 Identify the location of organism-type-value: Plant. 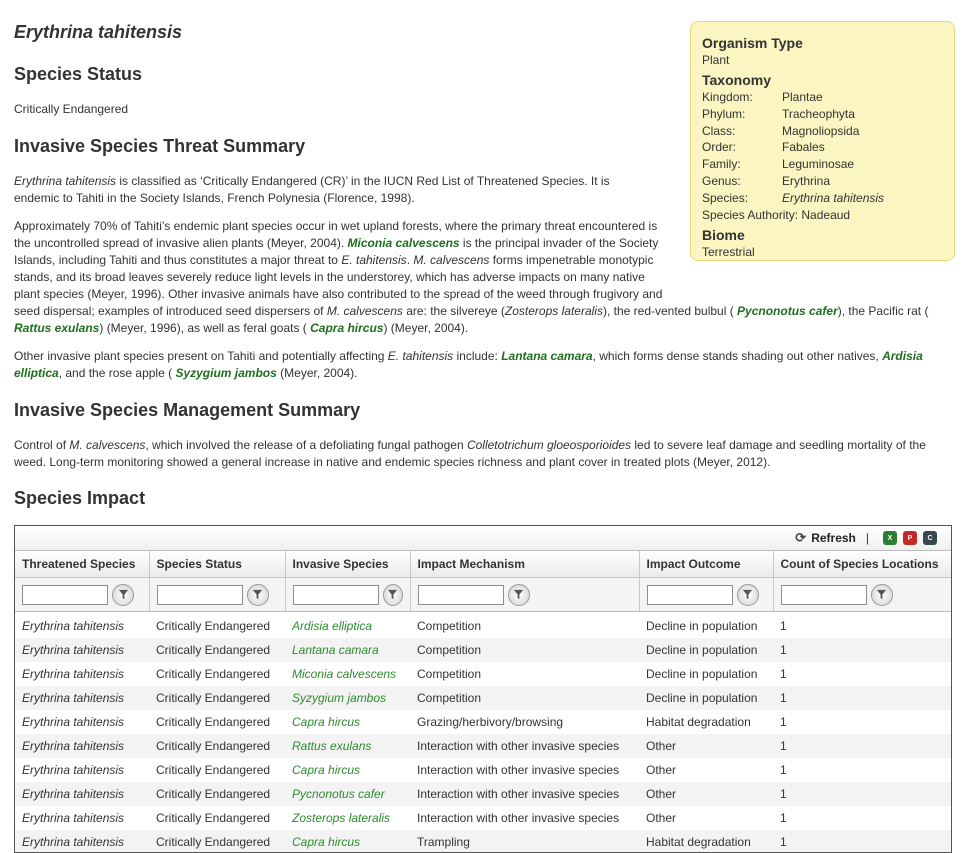
(822, 60).